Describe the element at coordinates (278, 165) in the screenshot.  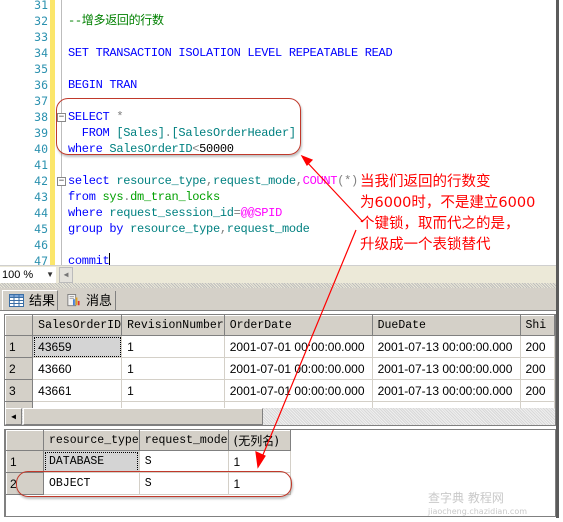
I see `code-line: 41` at that location.